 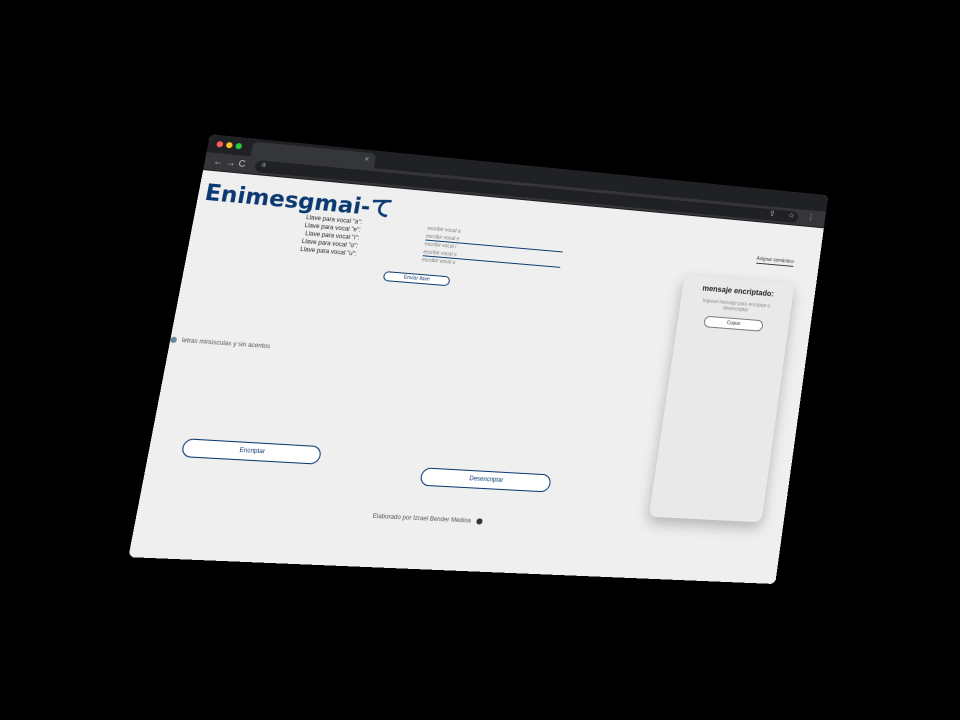 I want to click on back-icon: ←, so click(x=217, y=161).